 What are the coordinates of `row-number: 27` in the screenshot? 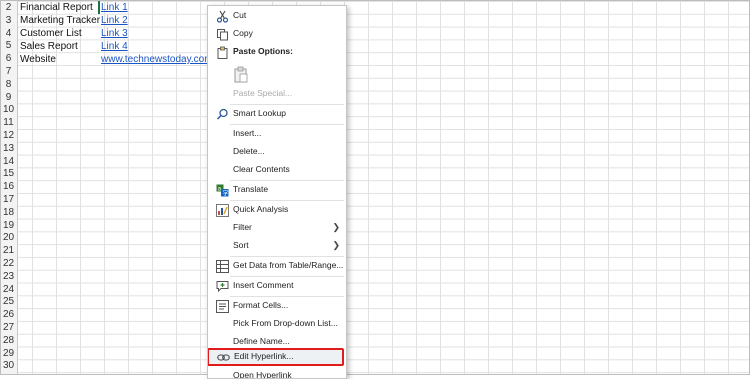 It's located at (8, 327).